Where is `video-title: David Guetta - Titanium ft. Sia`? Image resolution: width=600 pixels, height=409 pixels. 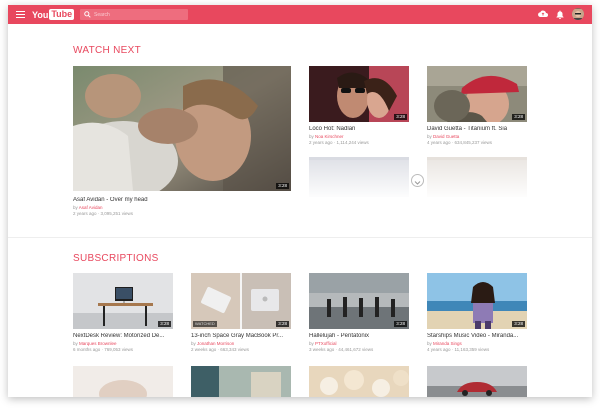 video-title: David Guetta - Titanium ft. Sia is located at coordinates (482, 129).